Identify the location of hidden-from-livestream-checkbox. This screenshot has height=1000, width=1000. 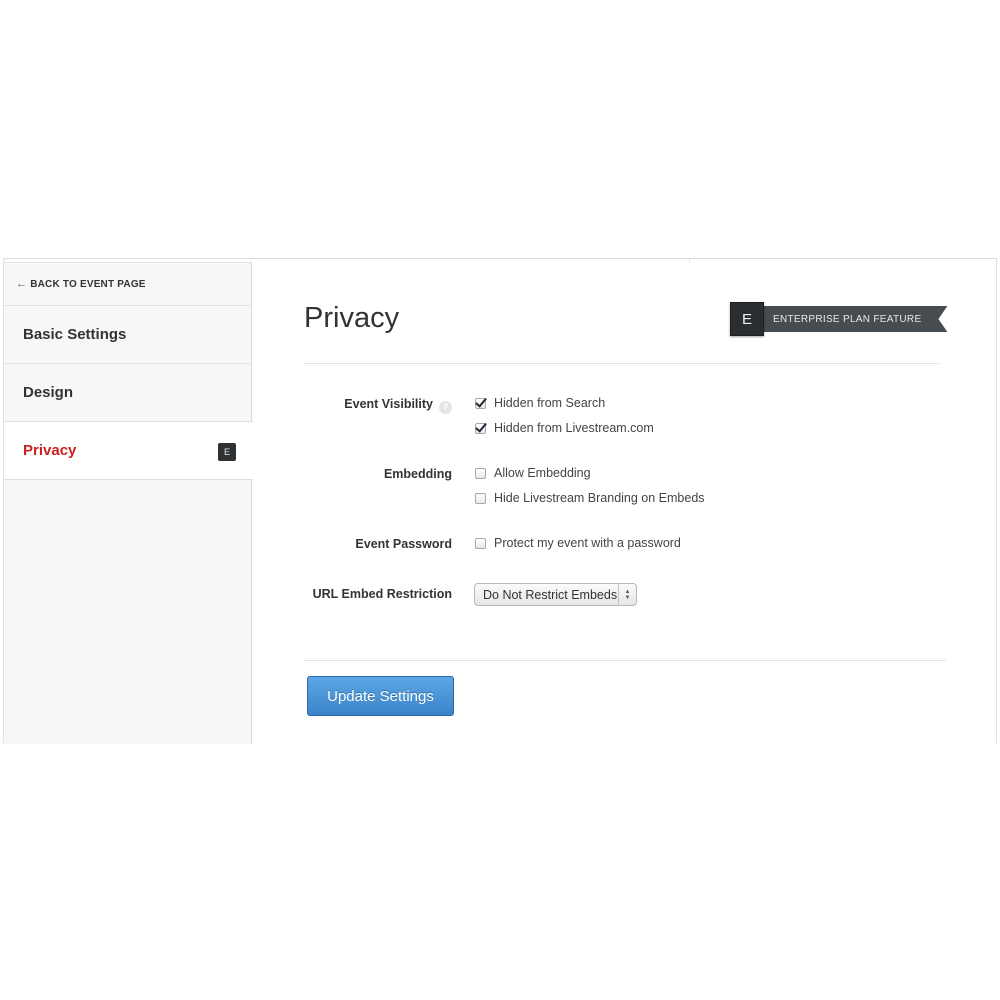
(480, 428).